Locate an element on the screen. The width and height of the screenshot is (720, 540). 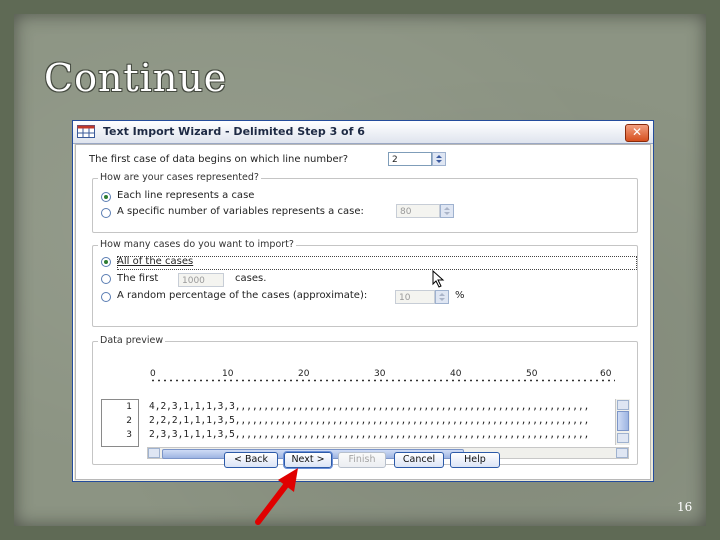
close-button: ✕ is located at coordinates (637, 133).